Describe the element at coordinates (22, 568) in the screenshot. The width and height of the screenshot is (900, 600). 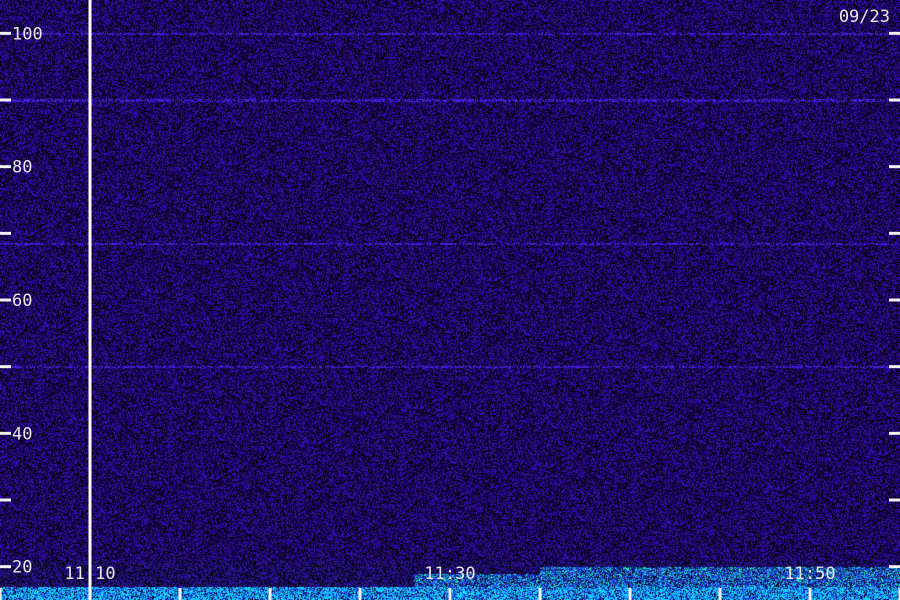
I see `y-tick-label: 20` at that location.